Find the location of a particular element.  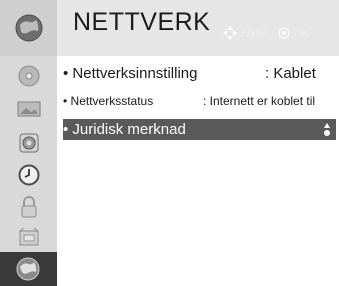

sidebar-item-network is located at coordinates (28, 269).